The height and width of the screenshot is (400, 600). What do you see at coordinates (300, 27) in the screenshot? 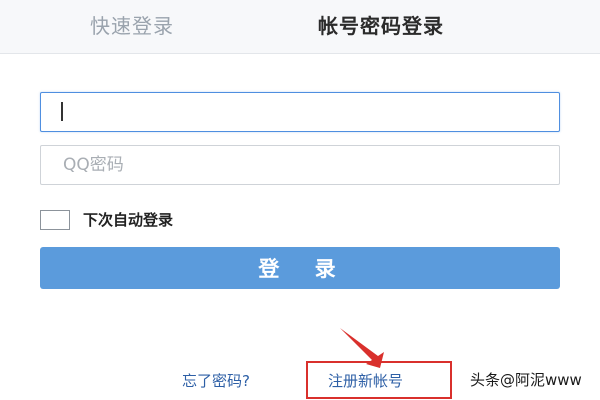
I see `login-tab-bar: 快速登录 帐号密码登录` at bounding box center [300, 27].